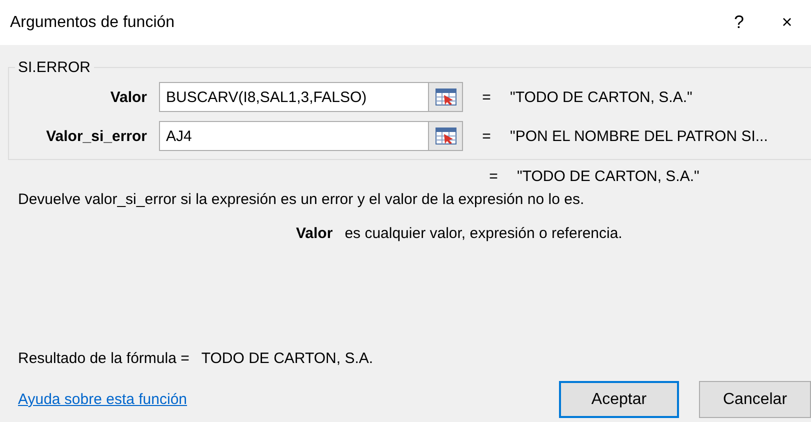 The image size is (811, 422). Describe the element at coordinates (96, 136) in the screenshot. I see `argument-label: Valor_si_error` at that location.